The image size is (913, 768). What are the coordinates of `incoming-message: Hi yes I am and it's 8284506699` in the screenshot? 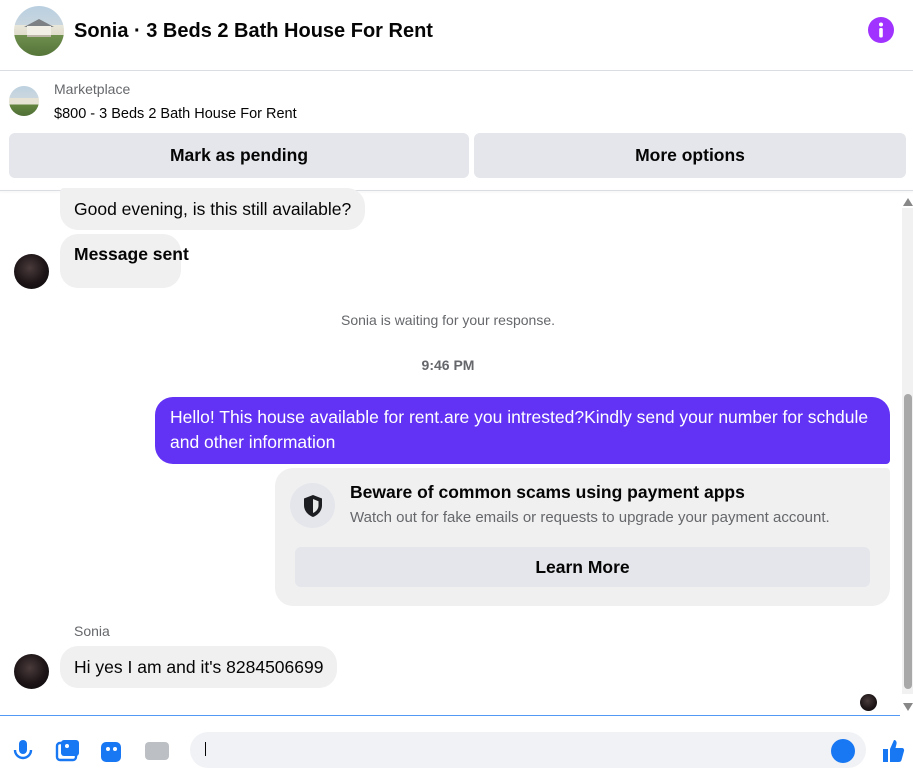 It's located at (199, 667).